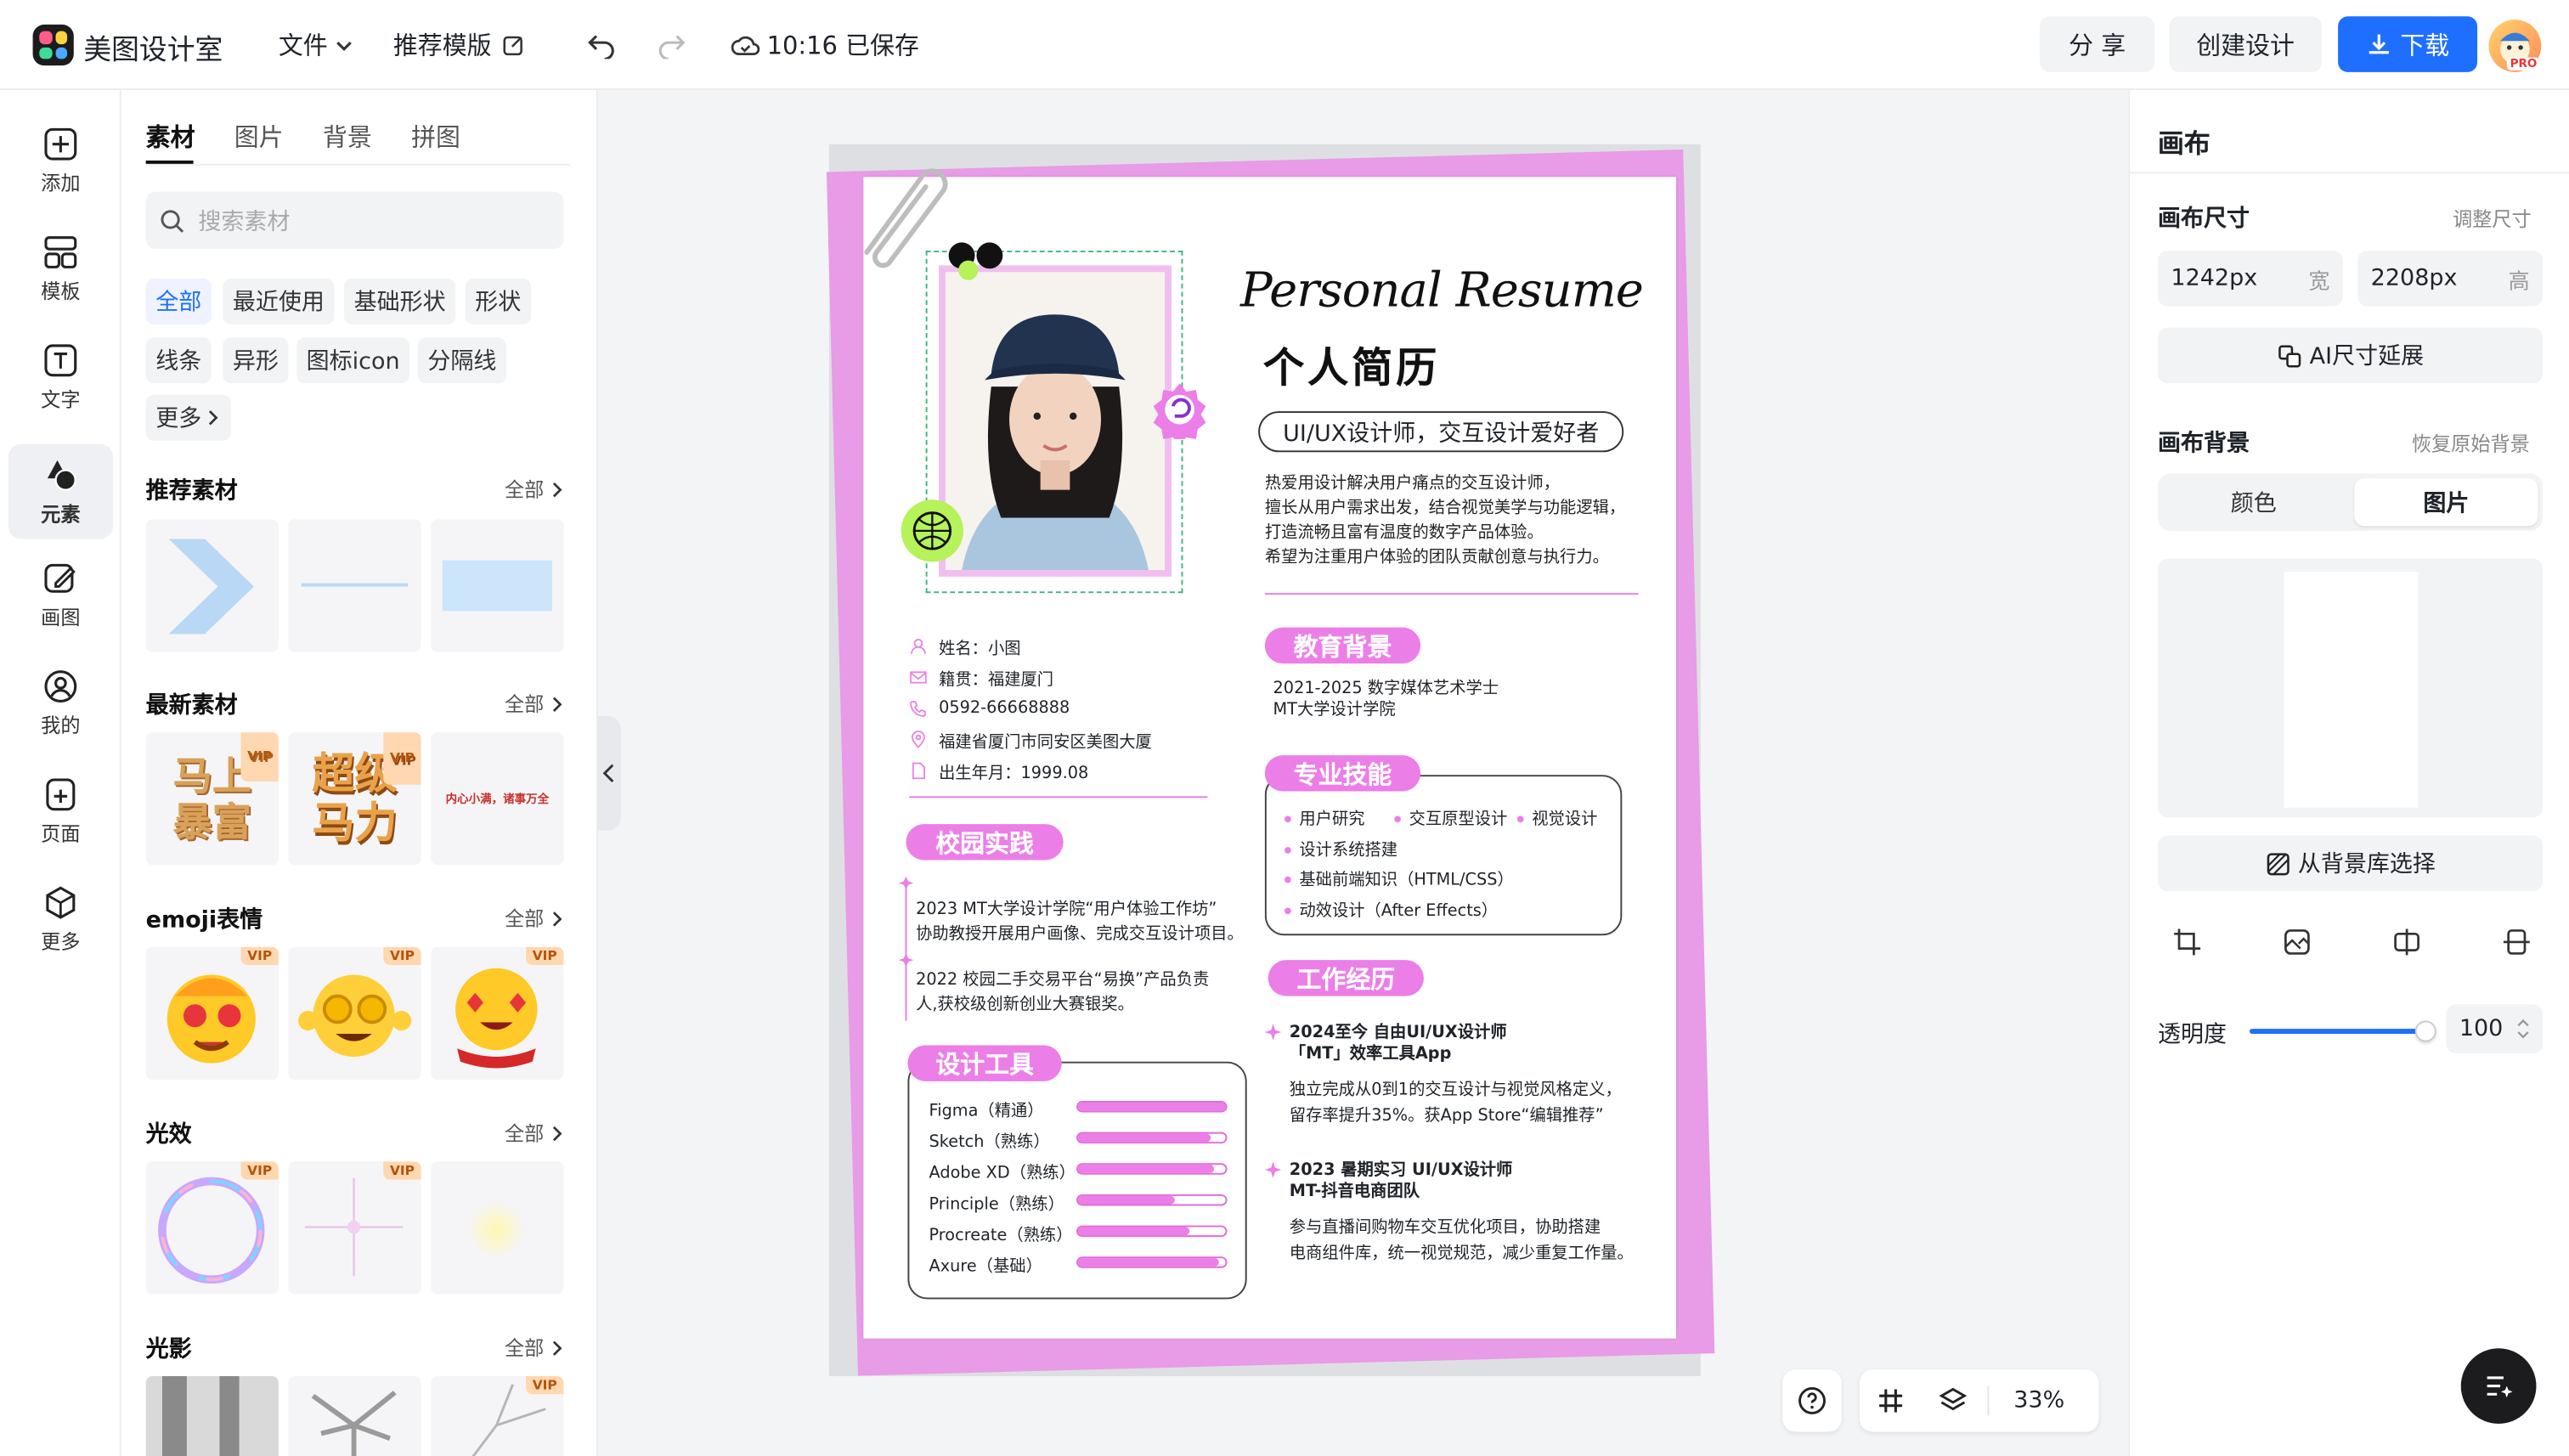 This screenshot has width=2569, height=1456. Describe the element at coordinates (2471, 443) in the screenshot. I see `restore-bg-link: 恢复原始背景` at that location.